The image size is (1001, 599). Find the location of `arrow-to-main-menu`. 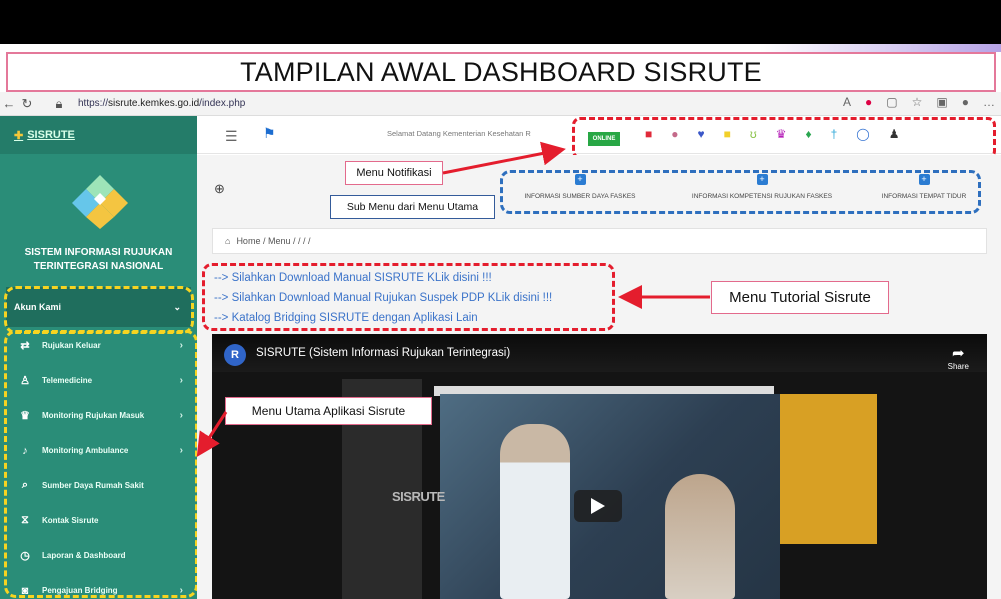

arrow-to-main-menu is located at coordinates (212, 434).